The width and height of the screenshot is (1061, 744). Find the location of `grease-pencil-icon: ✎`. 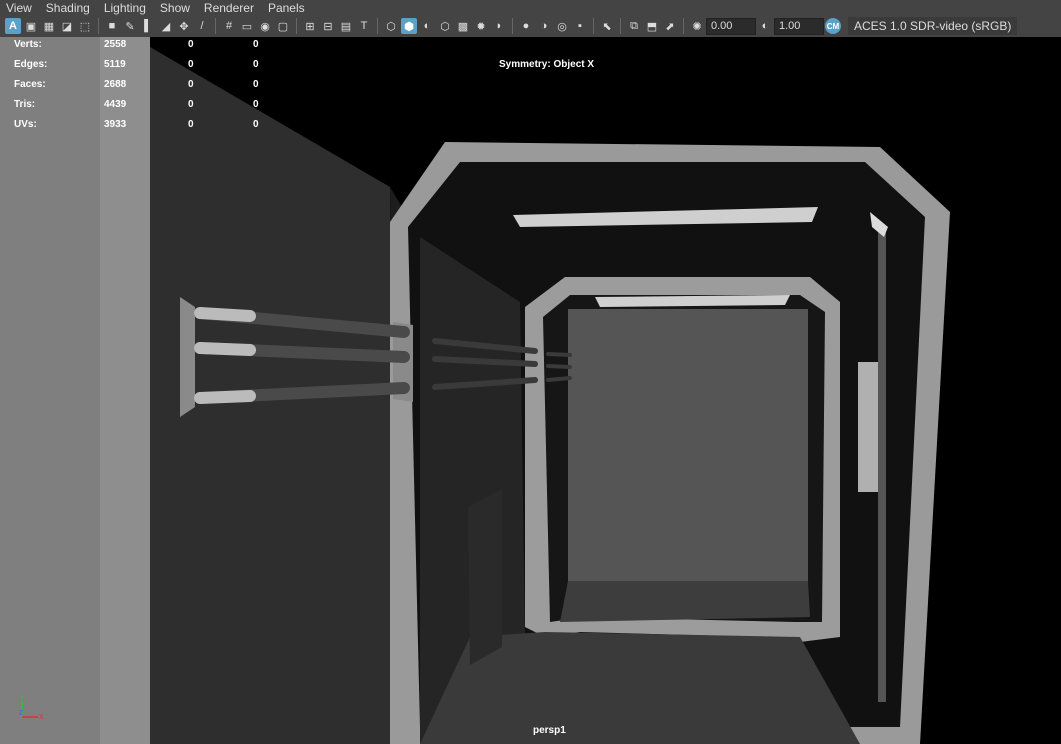

grease-pencil-icon: ✎ is located at coordinates (130, 26).